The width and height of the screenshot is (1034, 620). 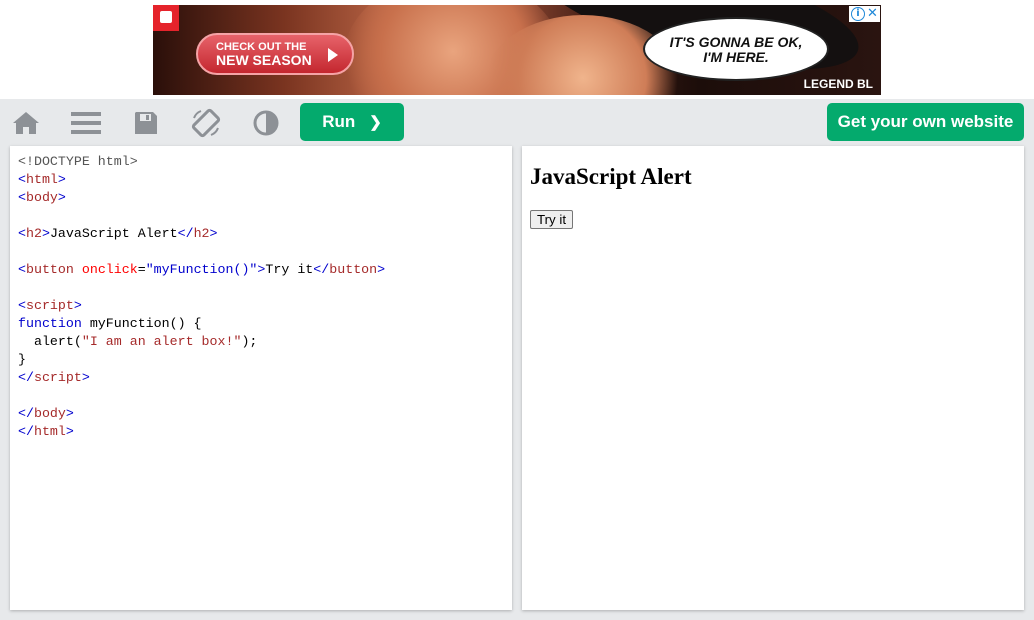 I want to click on try-it-button: Try it, so click(x=552, y=219).